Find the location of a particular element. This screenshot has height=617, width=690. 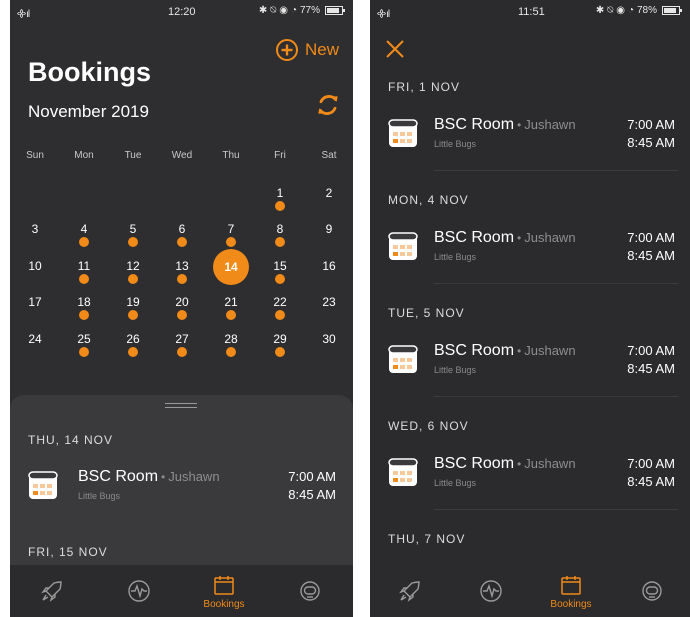

calendar-day: 26 is located at coordinates (133, 349).